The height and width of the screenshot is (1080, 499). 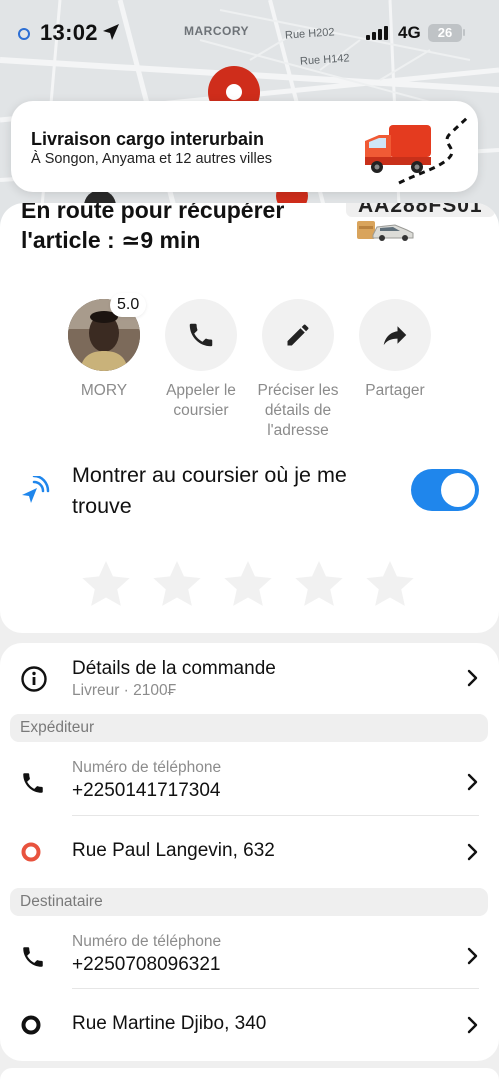 I want to click on battery-cap, so click(x=464, y=32).